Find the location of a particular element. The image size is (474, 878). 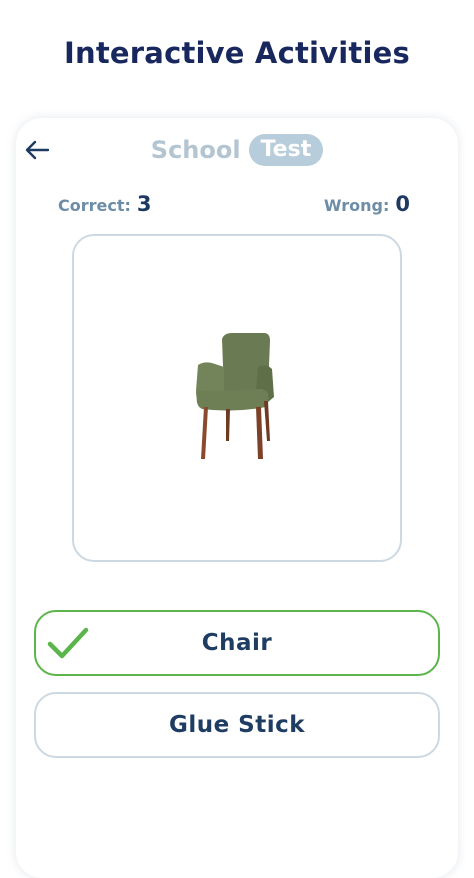

mode-badge: Test is located at coordinates (286, 150).